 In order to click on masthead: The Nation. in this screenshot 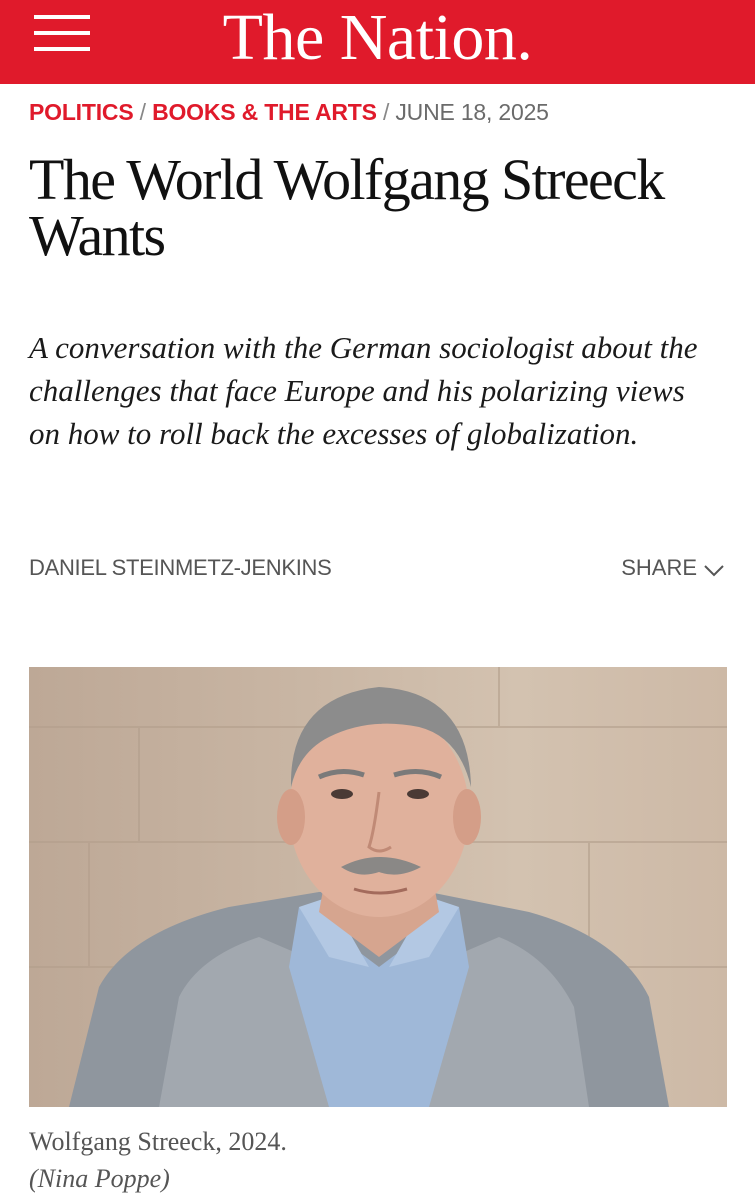, I will do `click(377, 42)`.